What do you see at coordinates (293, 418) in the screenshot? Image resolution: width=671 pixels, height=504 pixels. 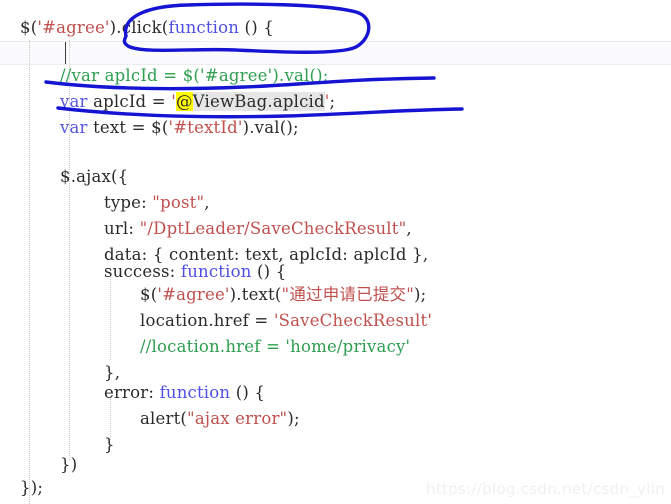 I see `token-17-2: );` at bounding box center [293, 418].